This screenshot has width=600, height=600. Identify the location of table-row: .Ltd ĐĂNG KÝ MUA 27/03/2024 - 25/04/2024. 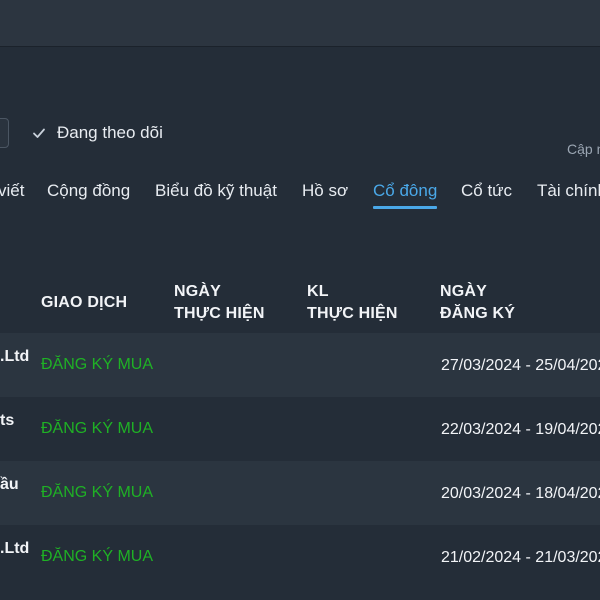
(300, 365).